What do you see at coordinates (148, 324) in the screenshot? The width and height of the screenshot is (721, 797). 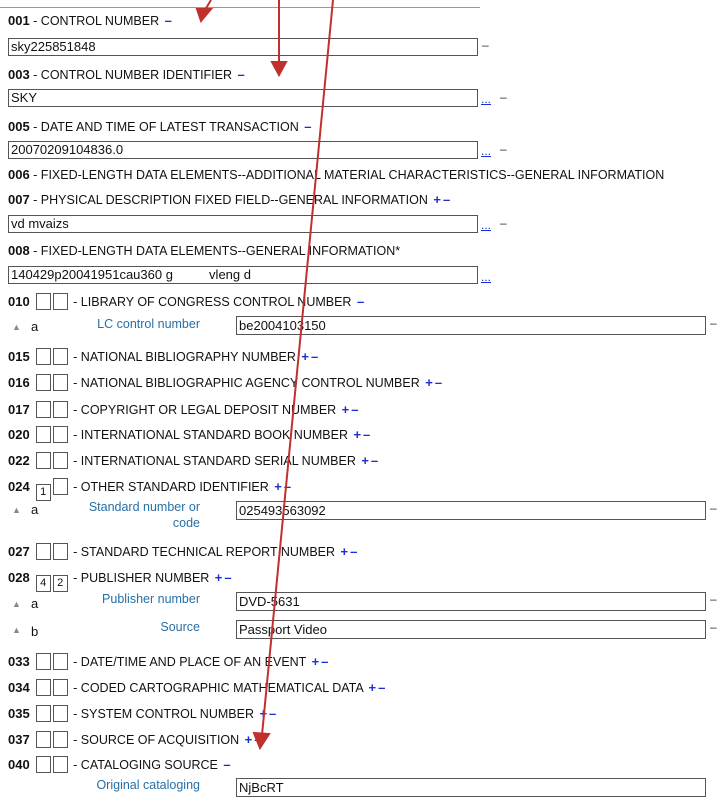 I see `subfield-label: LC control number` at bounding box center [148, 324].